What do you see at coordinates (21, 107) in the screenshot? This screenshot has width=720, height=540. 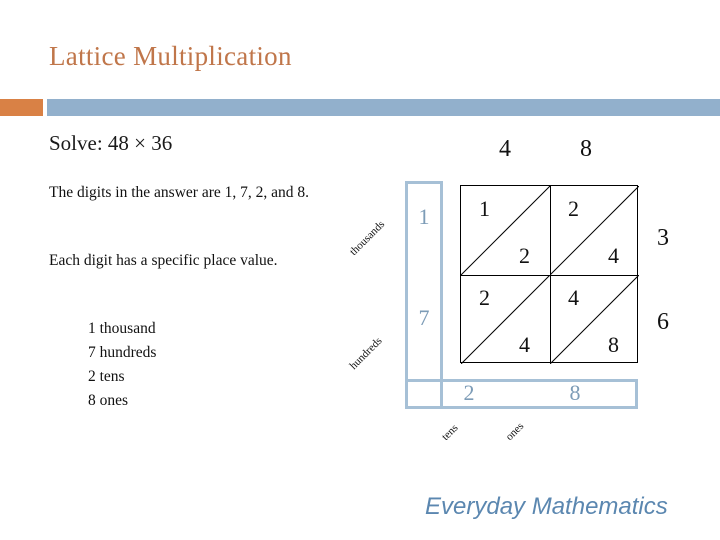 I see `divider-accent-orange` at bounding box center [21, 107].